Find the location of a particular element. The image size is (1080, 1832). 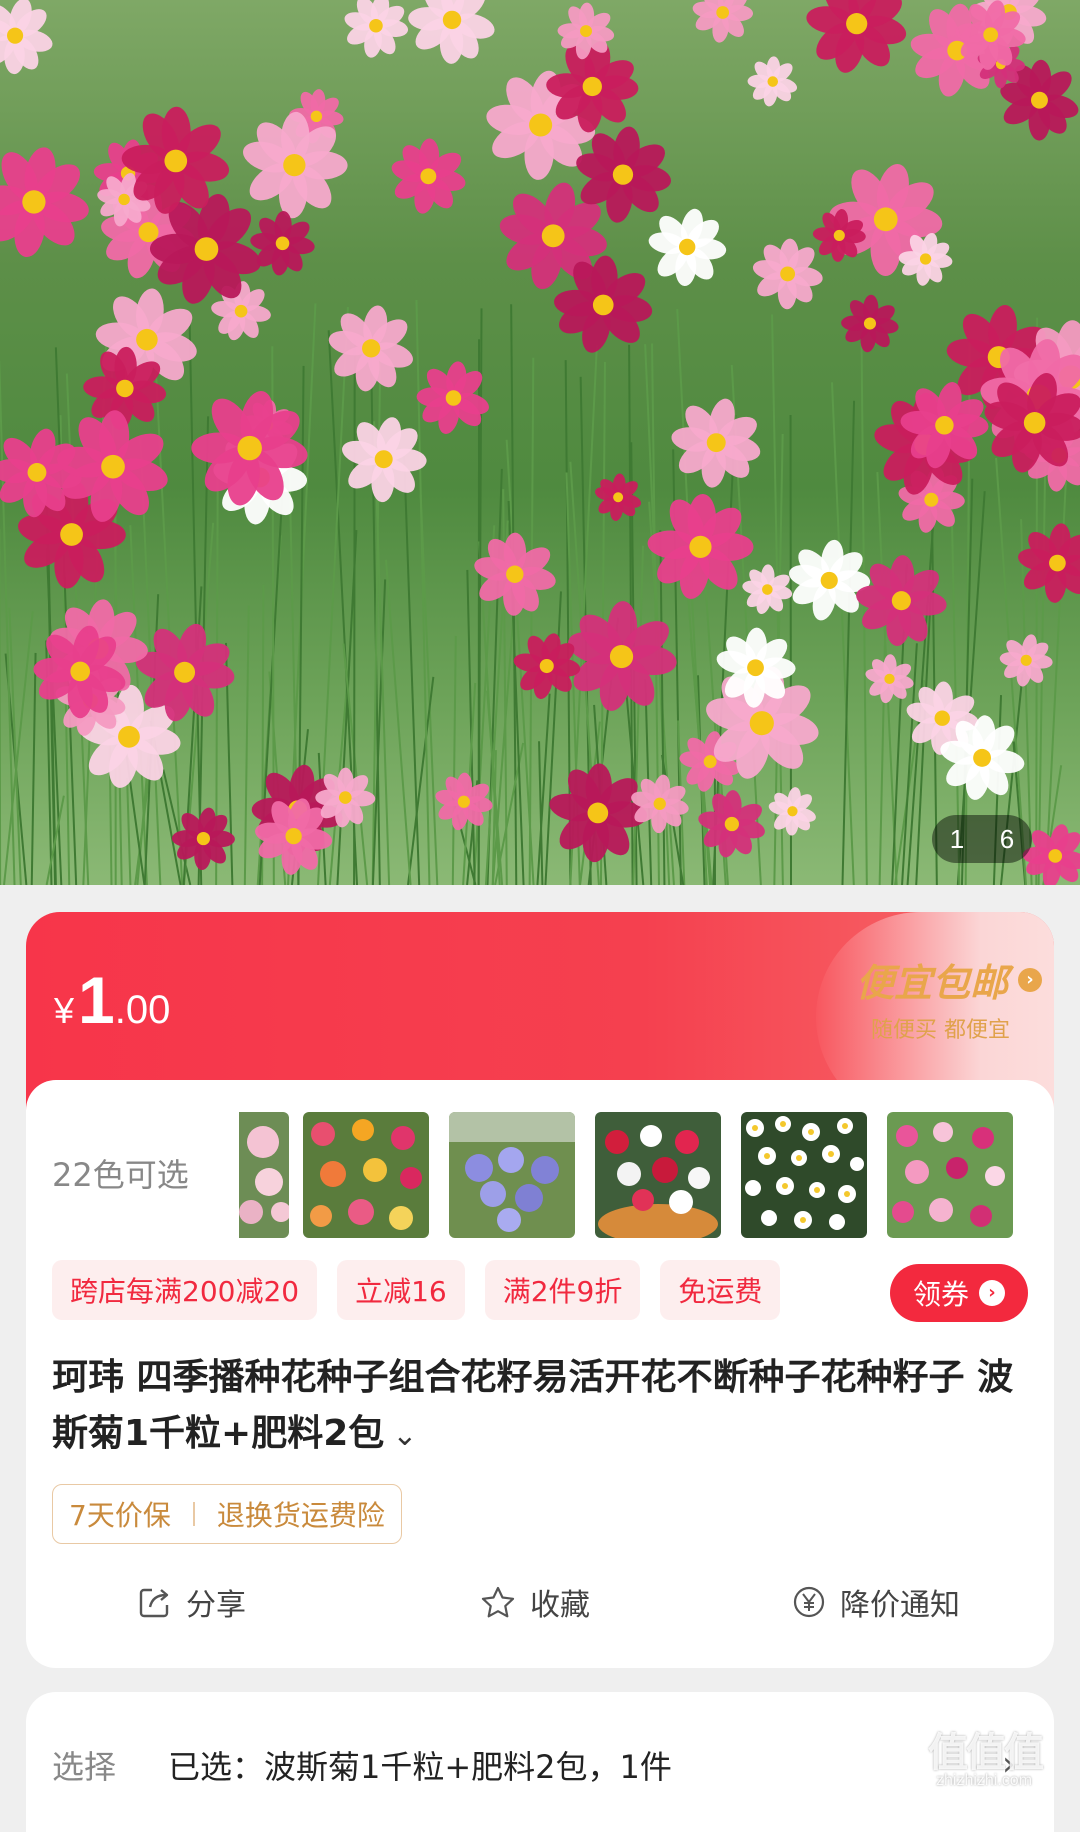

price-alert-button: 降价通知 is located at coordinates (876, 1602).